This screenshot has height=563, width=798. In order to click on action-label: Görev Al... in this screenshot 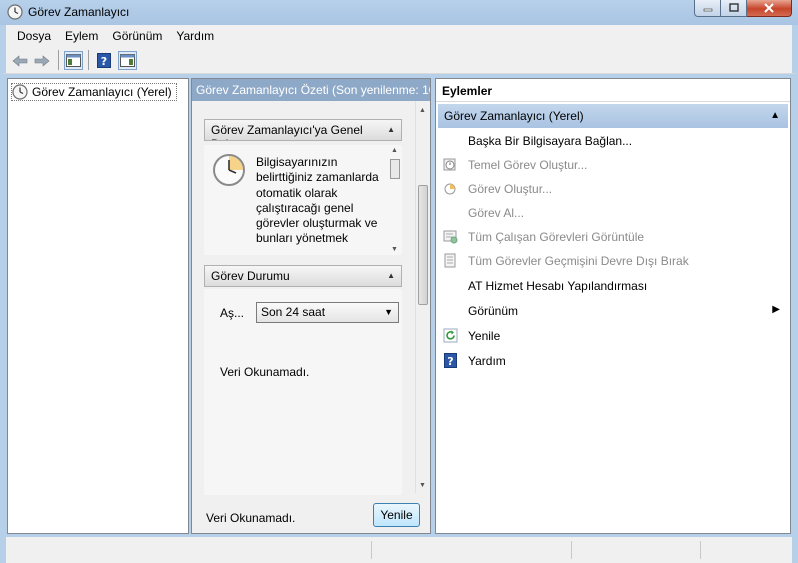, I will do `click(496, 213)`.